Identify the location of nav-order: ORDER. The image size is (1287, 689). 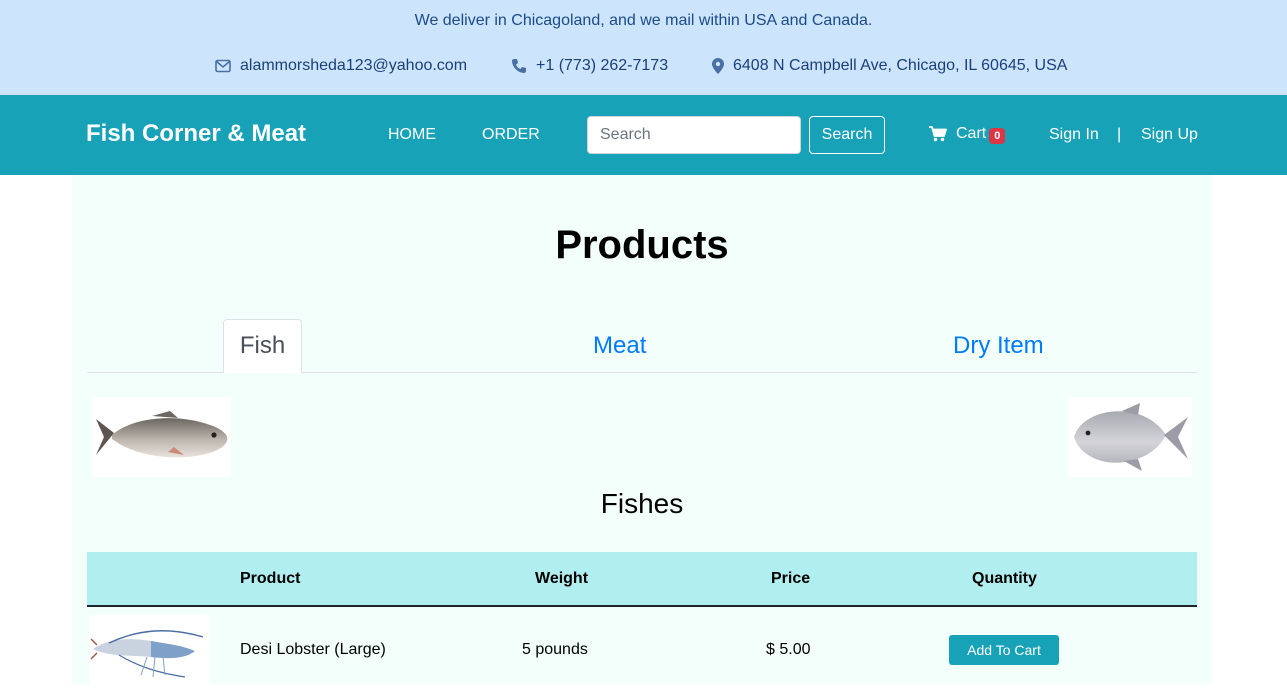
(511, 135).